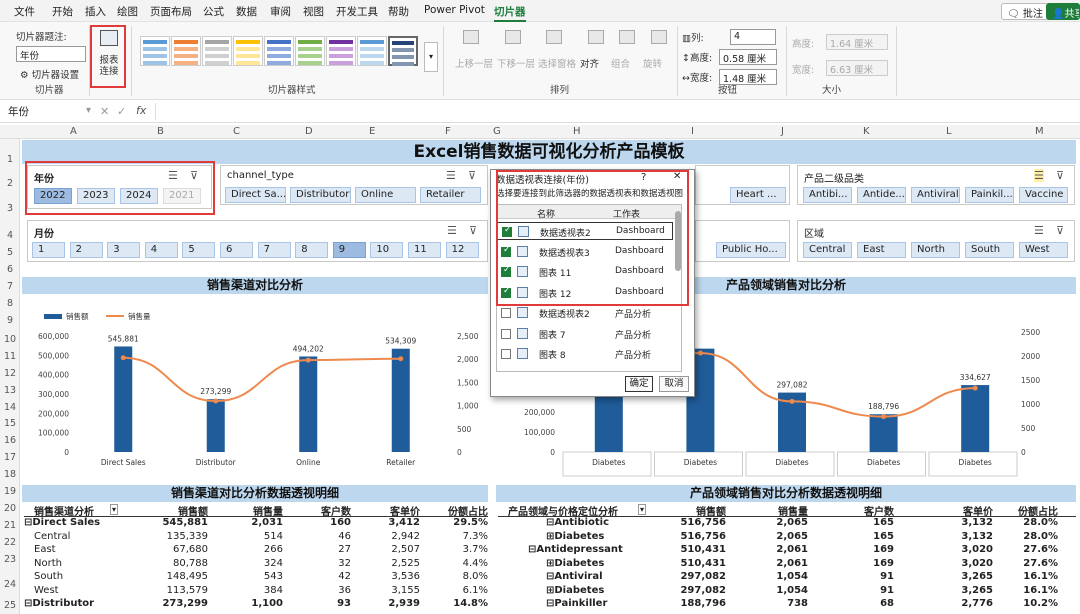 Image resolution: width=1080 pixels, height=614 pixels. Describe the element at coordinates (48, 250) in the screenshot. I see `slicer-item-monthItems-0: 1` at that location.